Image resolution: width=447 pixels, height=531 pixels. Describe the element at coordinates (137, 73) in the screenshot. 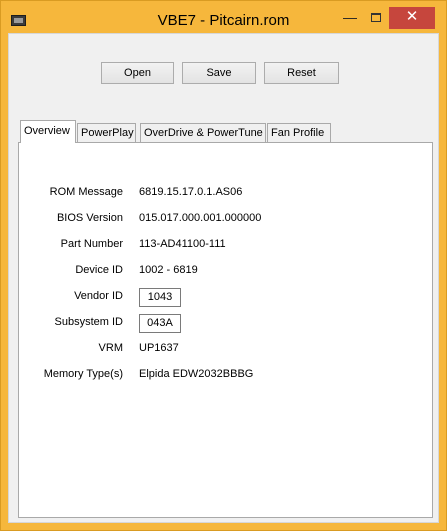

I see `open-button: Open` at that location.